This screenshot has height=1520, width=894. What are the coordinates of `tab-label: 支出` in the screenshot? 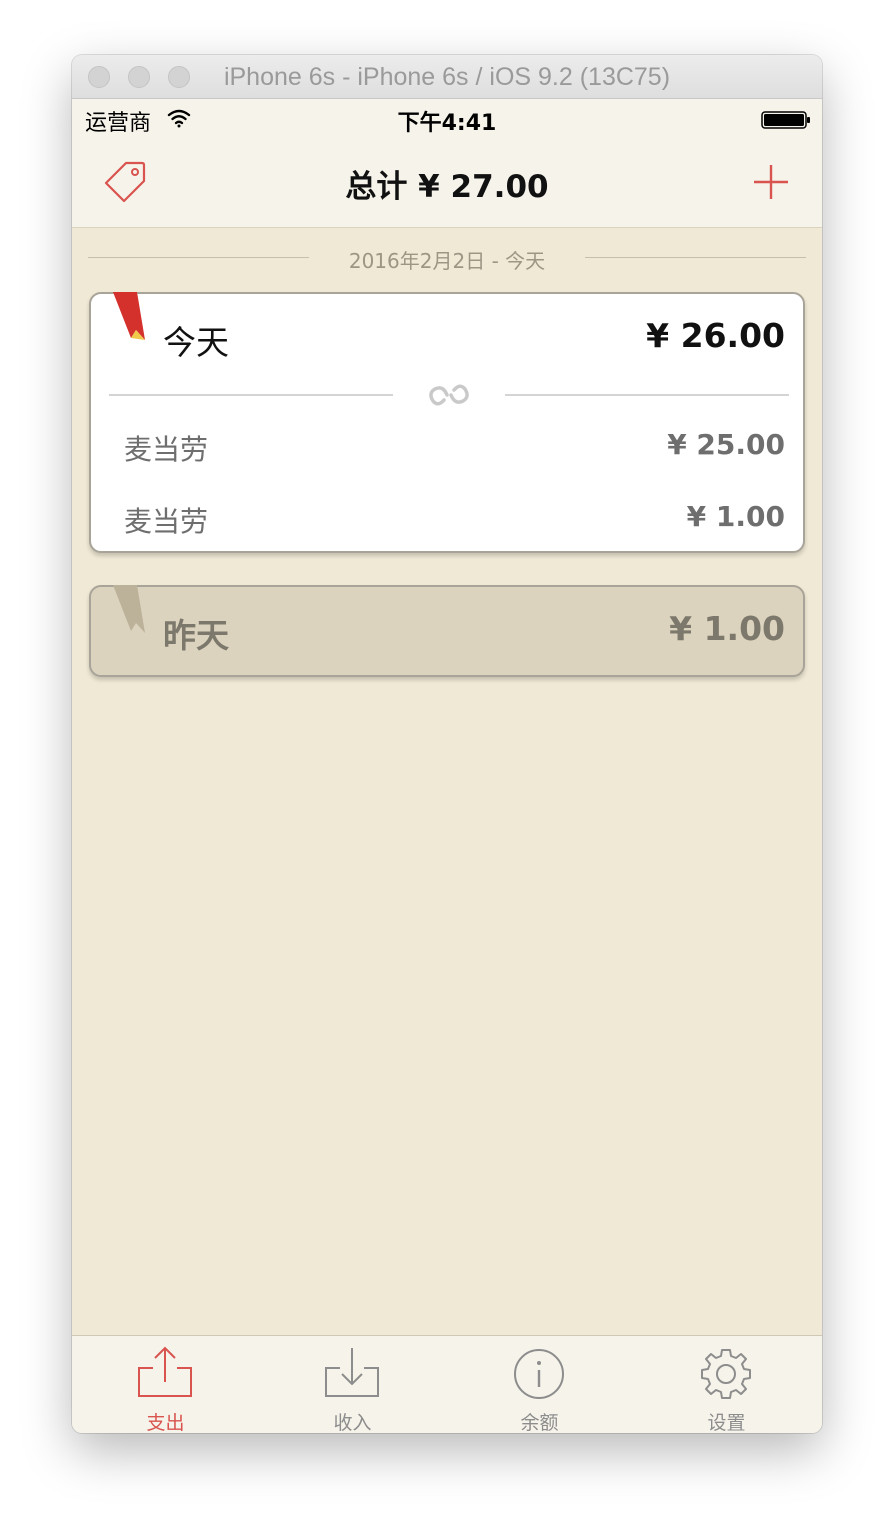 It's located at (165, 1422).